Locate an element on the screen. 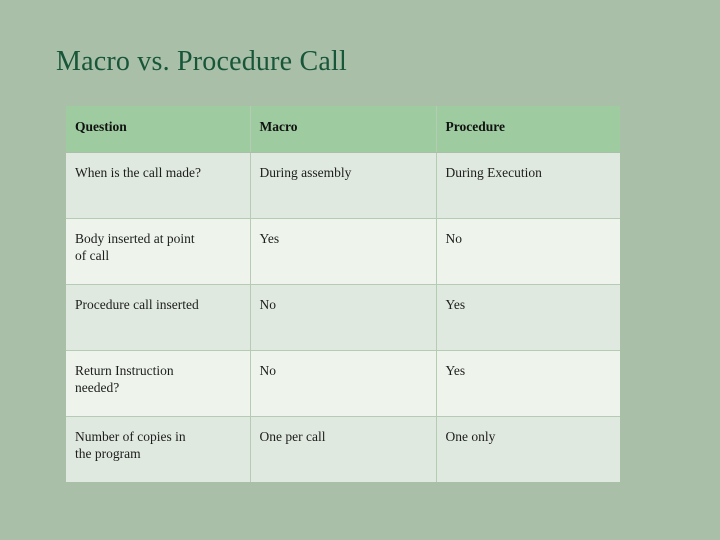 The image size is (720, 540). cell-question: When is the call made? is located at coordinates (158, 185).